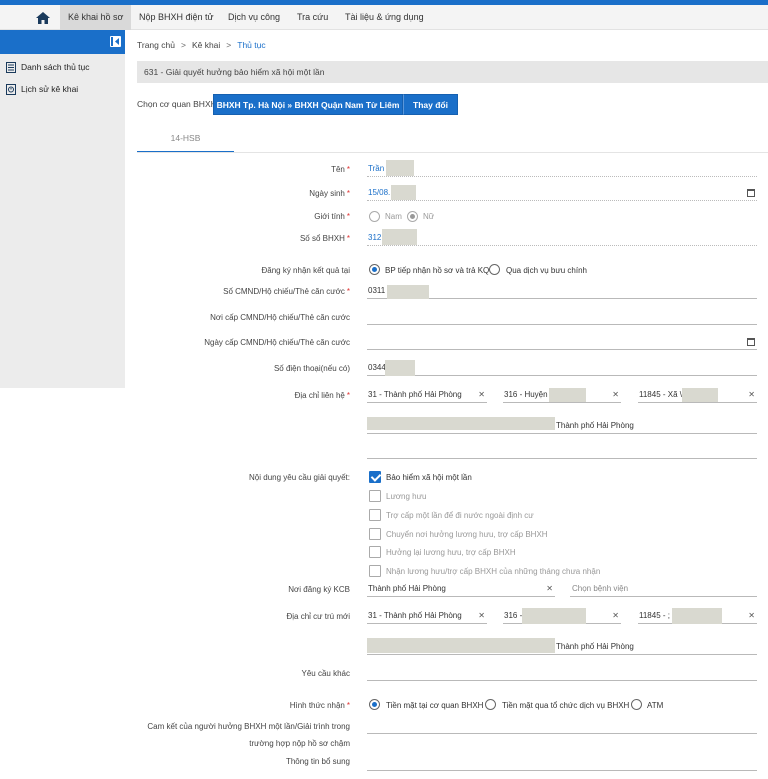 The image size is (768, 779). Describe the element at coordinates (55, 67) in the screenshot. I see `sidebar-item-label: Danh sách thủ tục` at that location.